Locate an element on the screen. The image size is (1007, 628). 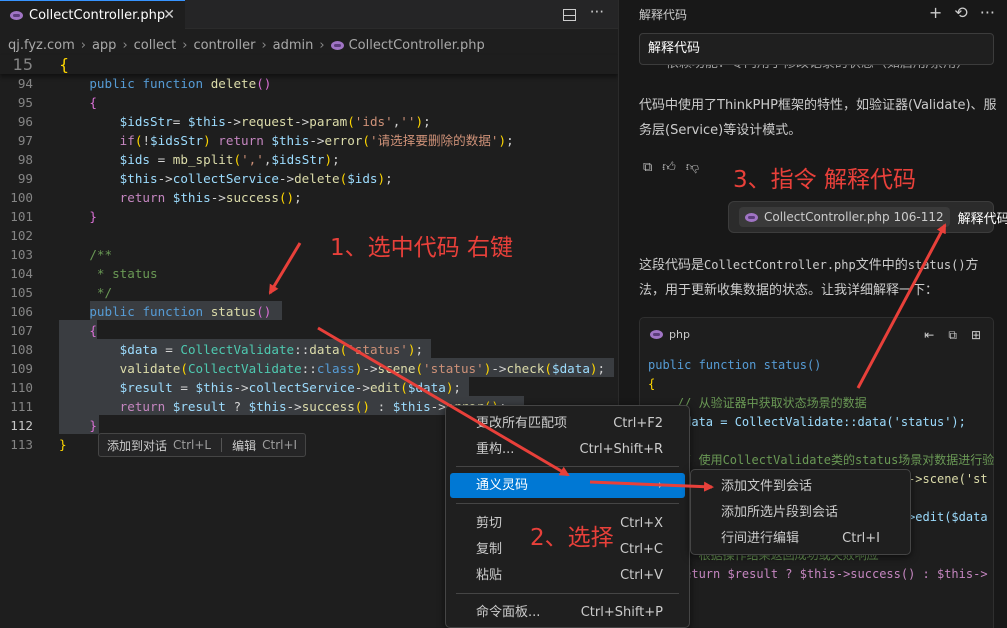
code-line: 105 */ is located at coordinates (61, 292).